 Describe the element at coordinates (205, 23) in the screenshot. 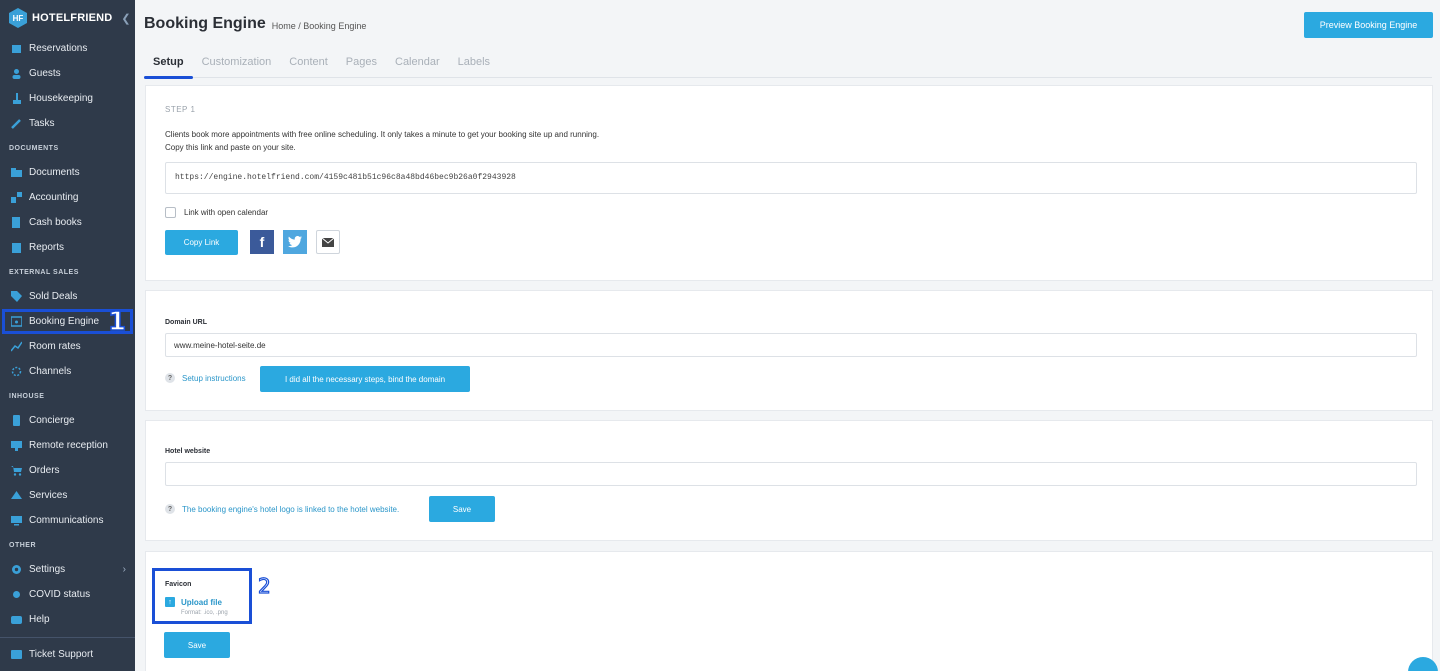

I see `page-title: Booking Engine` at that location.